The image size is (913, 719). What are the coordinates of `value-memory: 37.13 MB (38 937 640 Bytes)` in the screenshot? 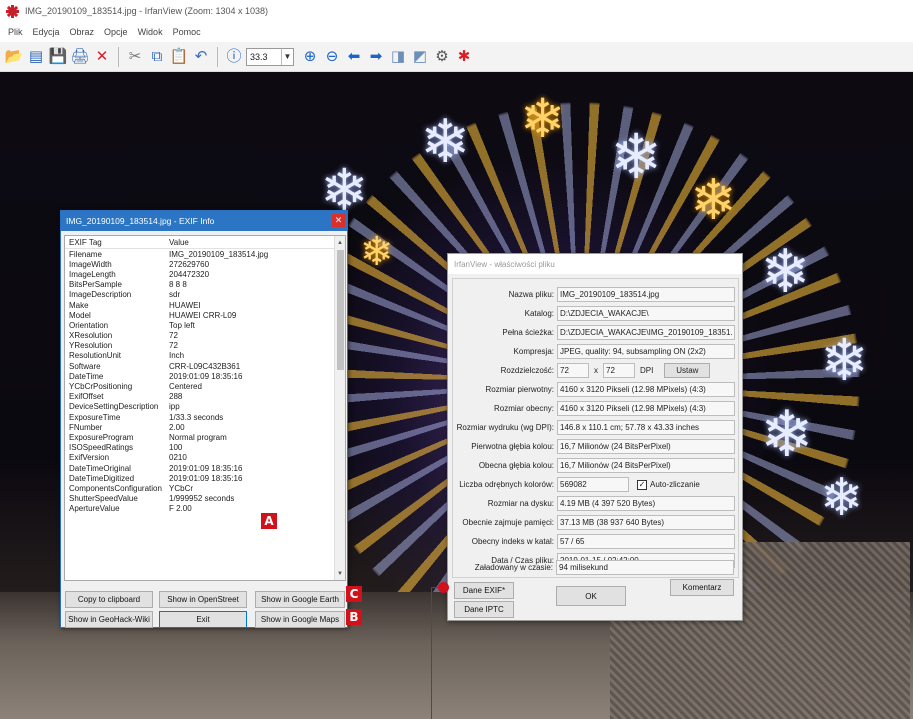 It's located at (646, 522).